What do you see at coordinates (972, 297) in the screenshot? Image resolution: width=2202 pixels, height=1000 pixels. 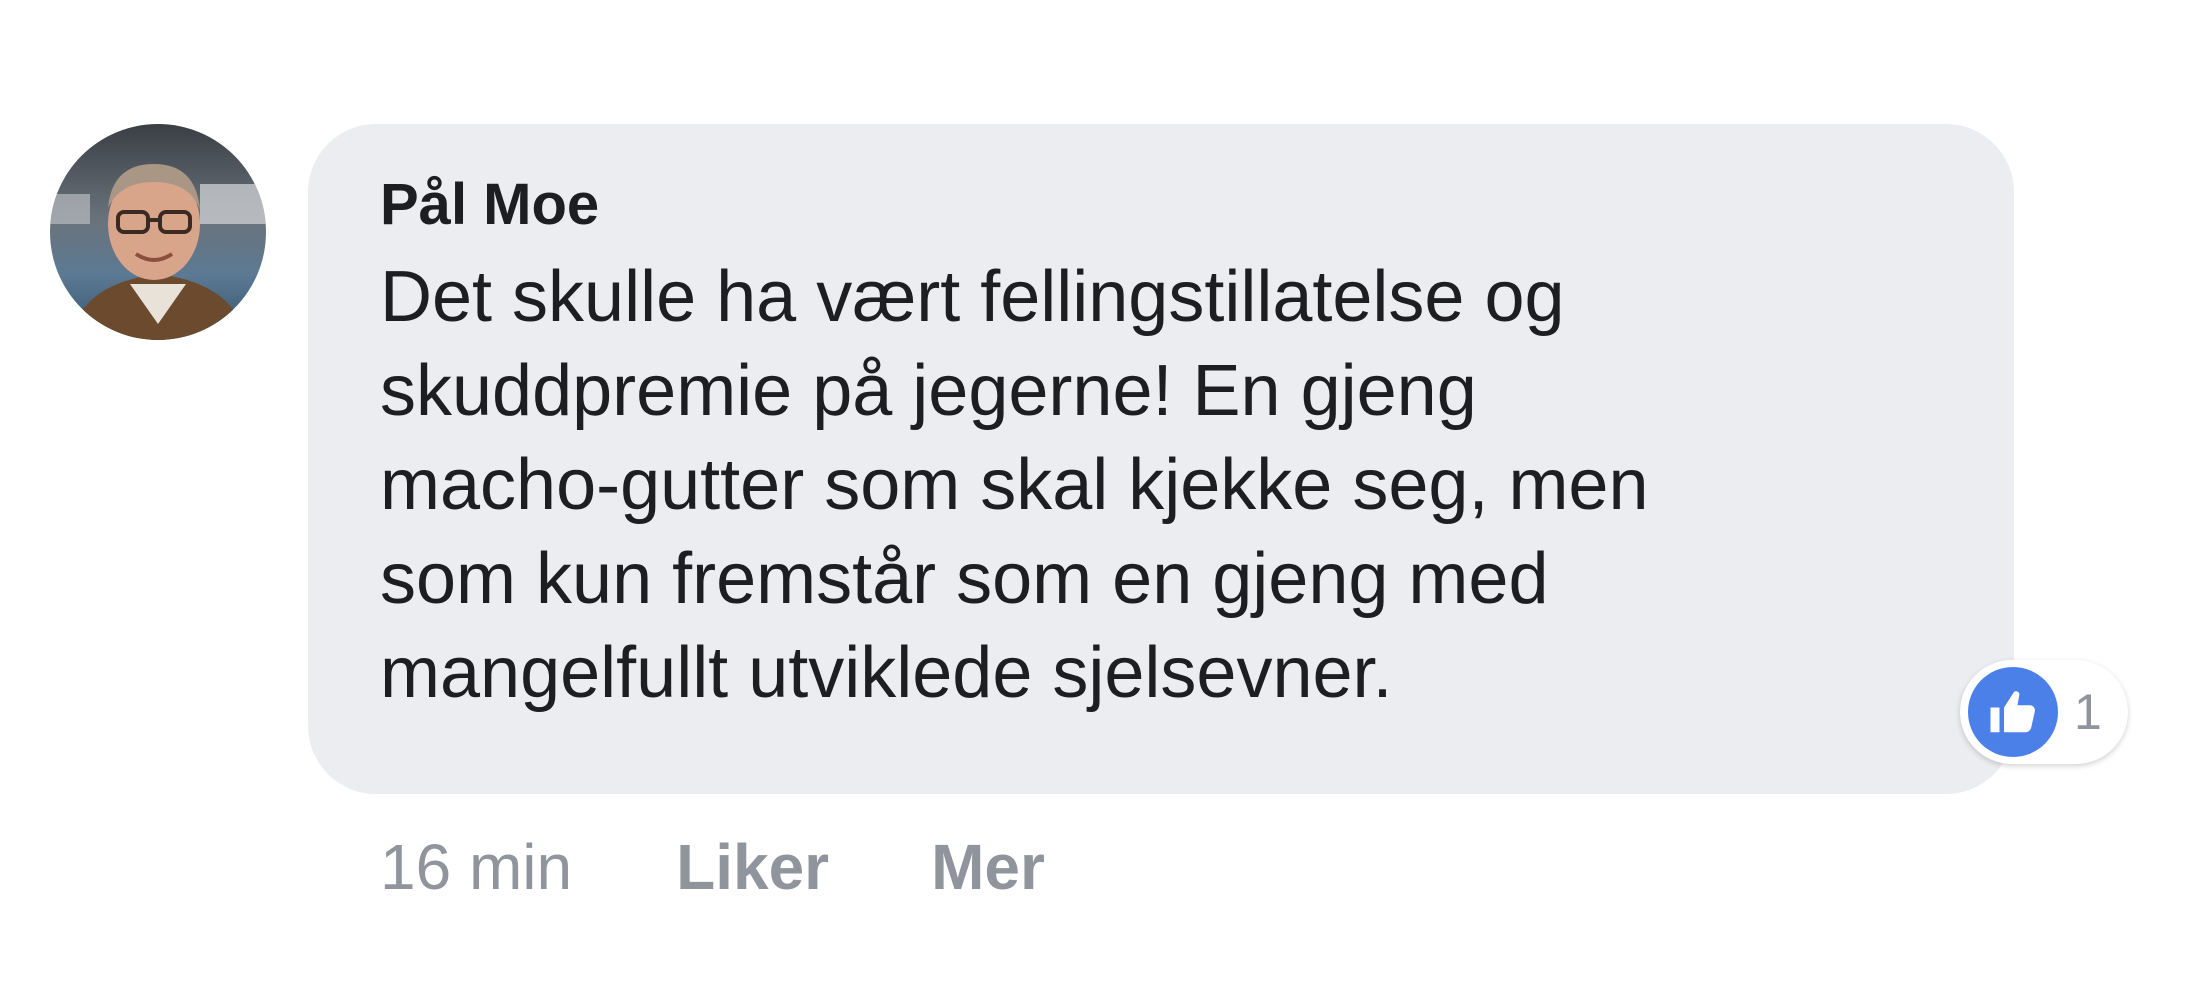 I see `comment-text-line: Det skulle ha vært fellingstillatelse og` at bounding box center [972, 297].